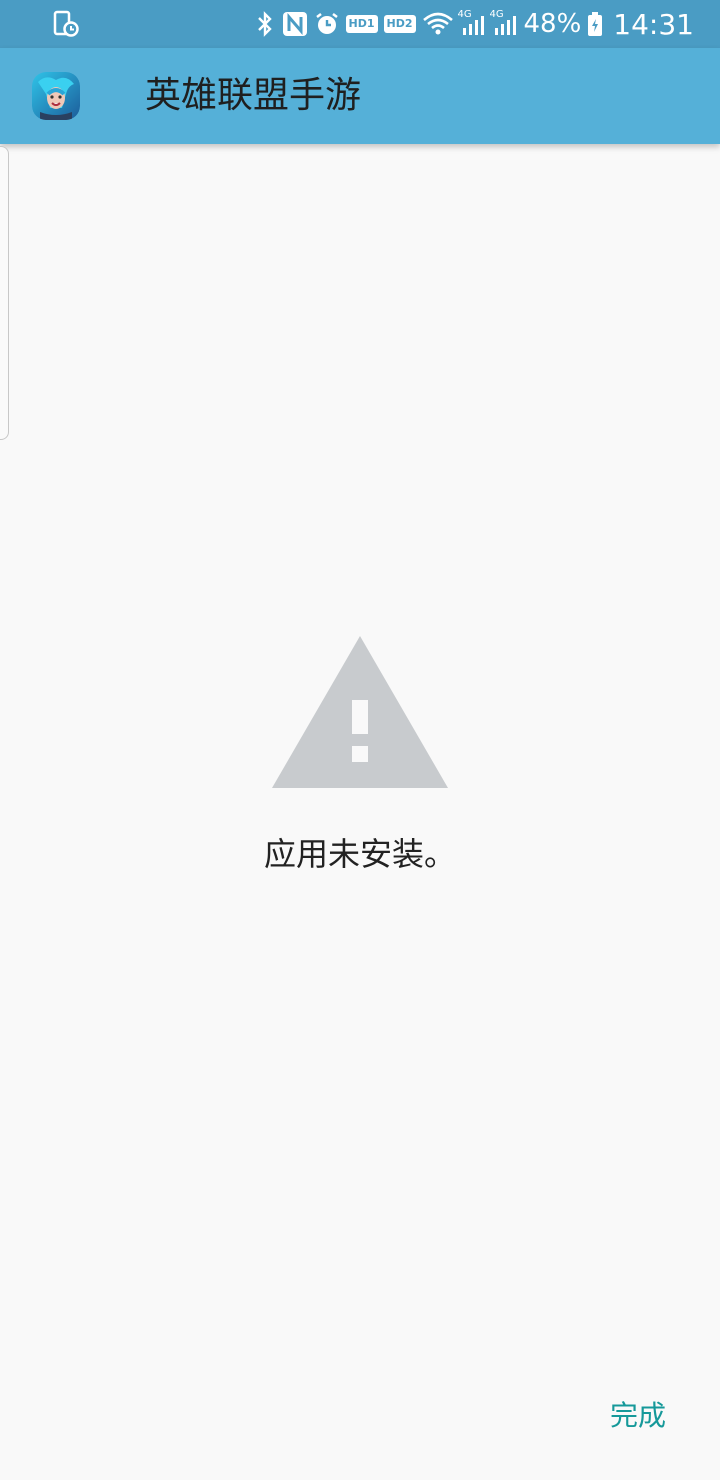 The image size is (720, 1480). What do you see at coordinates (359, 854) in the screenshot?
I see `install-status-message: 应用未安装。` at bounding box center [359, 854].